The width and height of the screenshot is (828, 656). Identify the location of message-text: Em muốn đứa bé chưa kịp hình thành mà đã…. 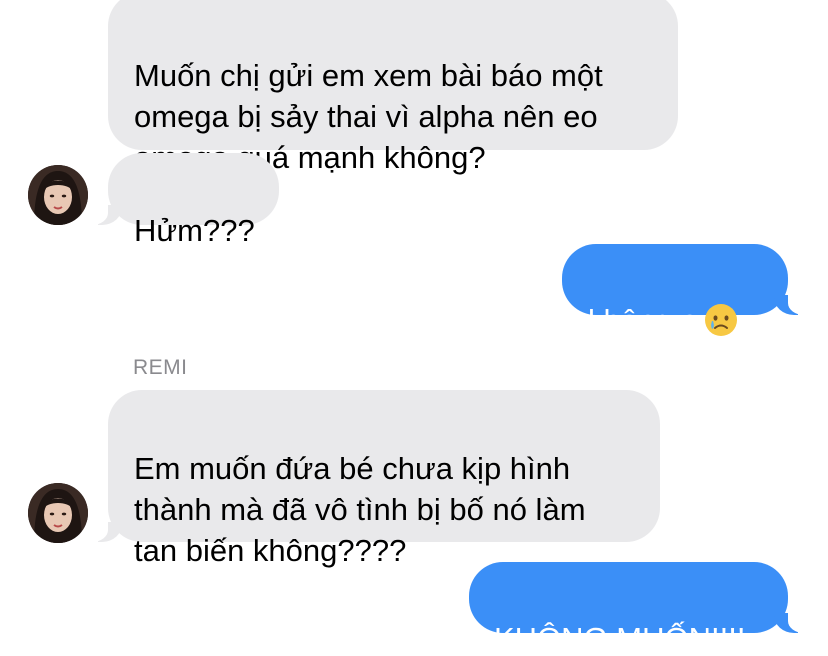
(360, 509).